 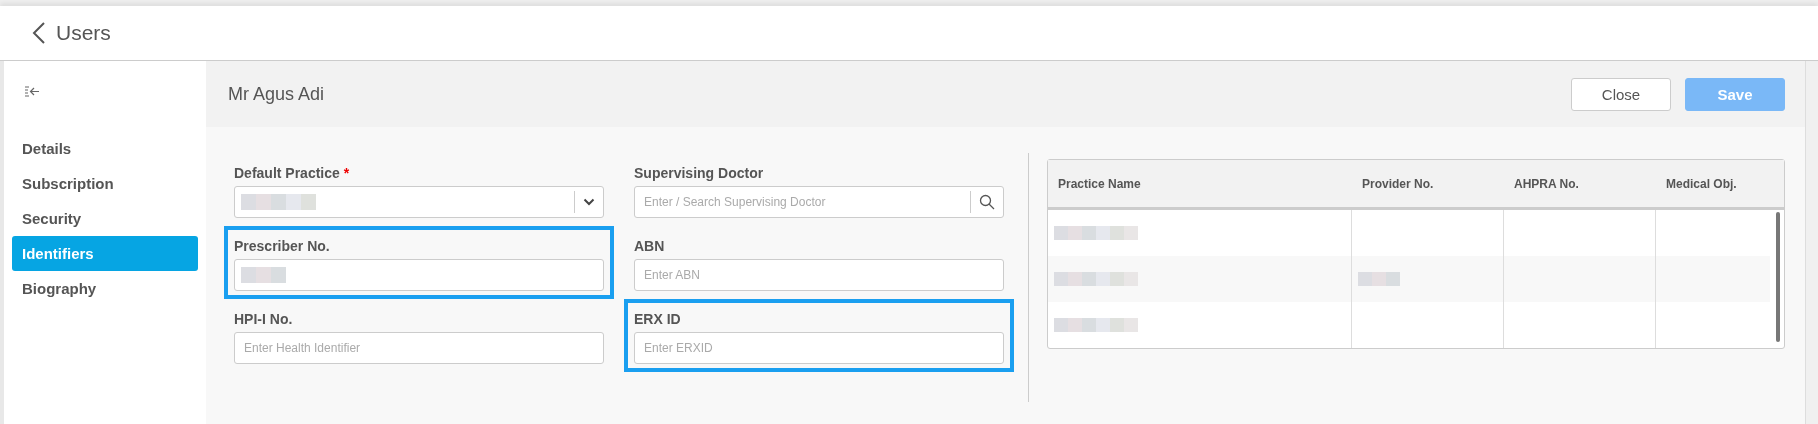 I want to click on back-chevron-icon, so click(x=39, y=33).